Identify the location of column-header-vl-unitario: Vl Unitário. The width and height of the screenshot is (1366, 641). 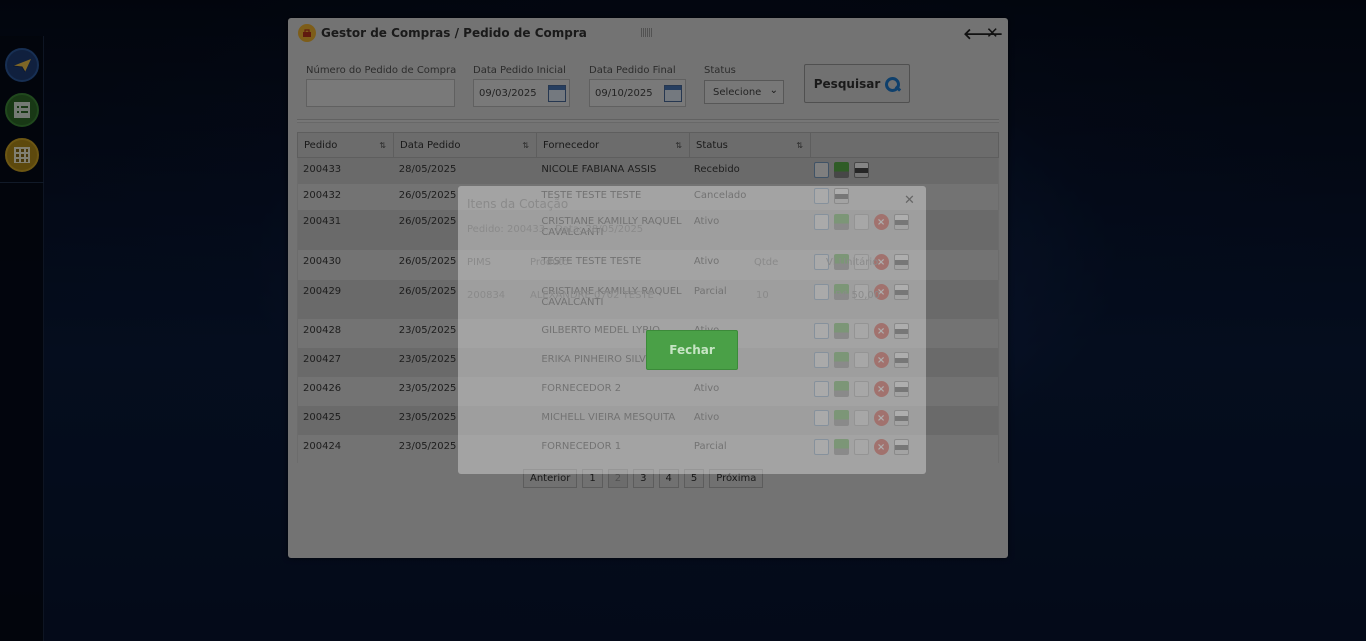
(852, 262).